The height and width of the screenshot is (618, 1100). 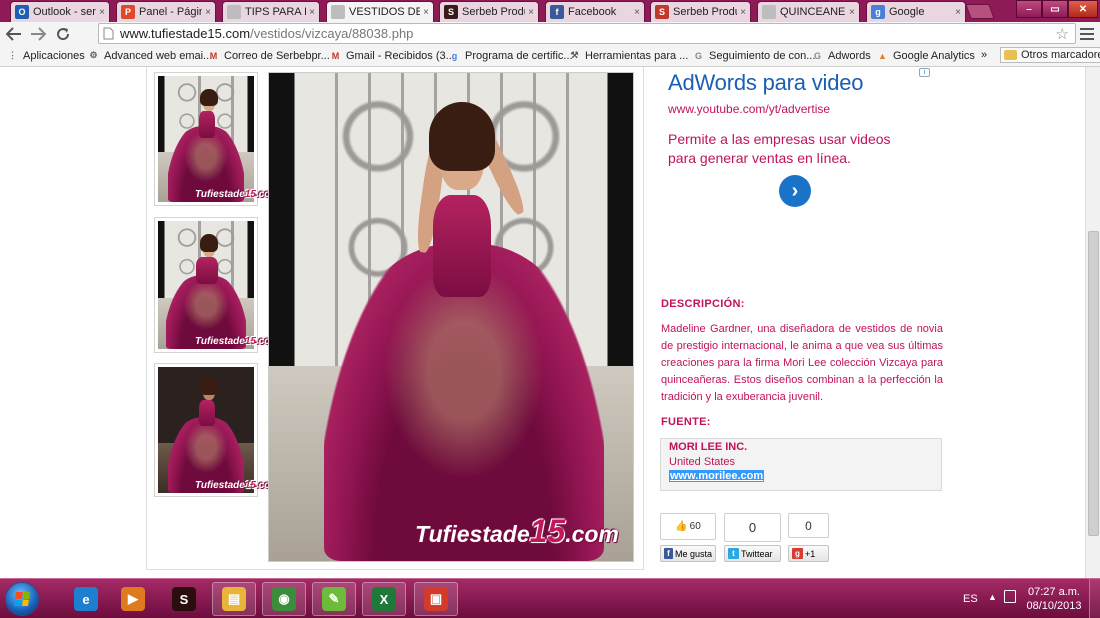 What do you see at coordinates (808, 553) in the screenshot?
I see `gplus-button: g +1` at bounding box center [808, 553].